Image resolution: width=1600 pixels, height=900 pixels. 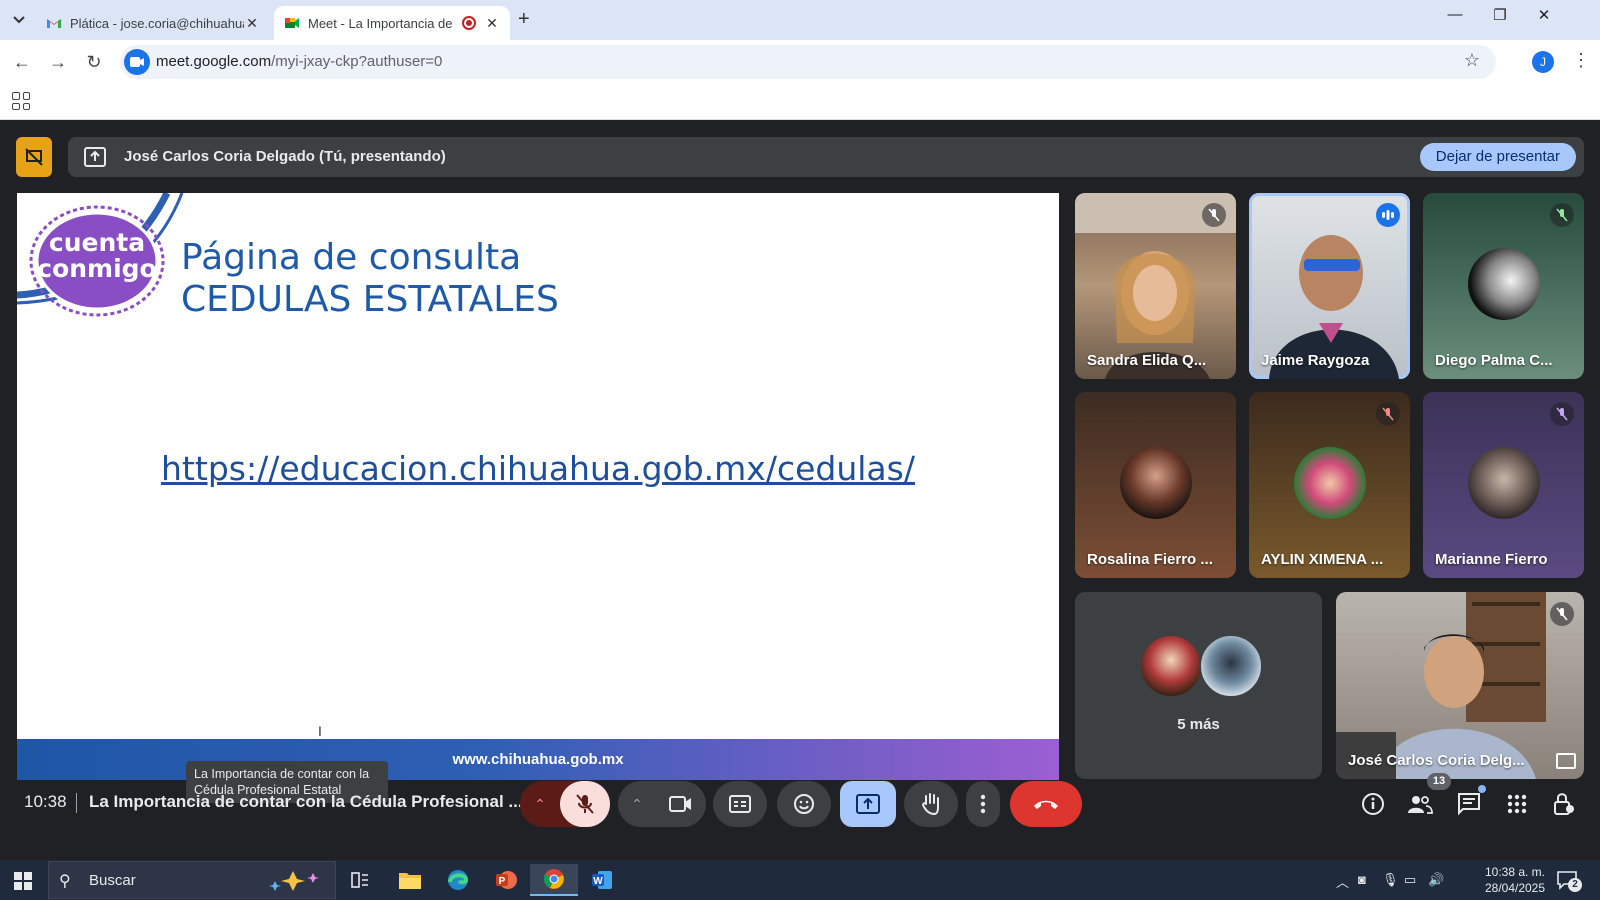 I want to click on reactions-button, so click(x=804, y=804).